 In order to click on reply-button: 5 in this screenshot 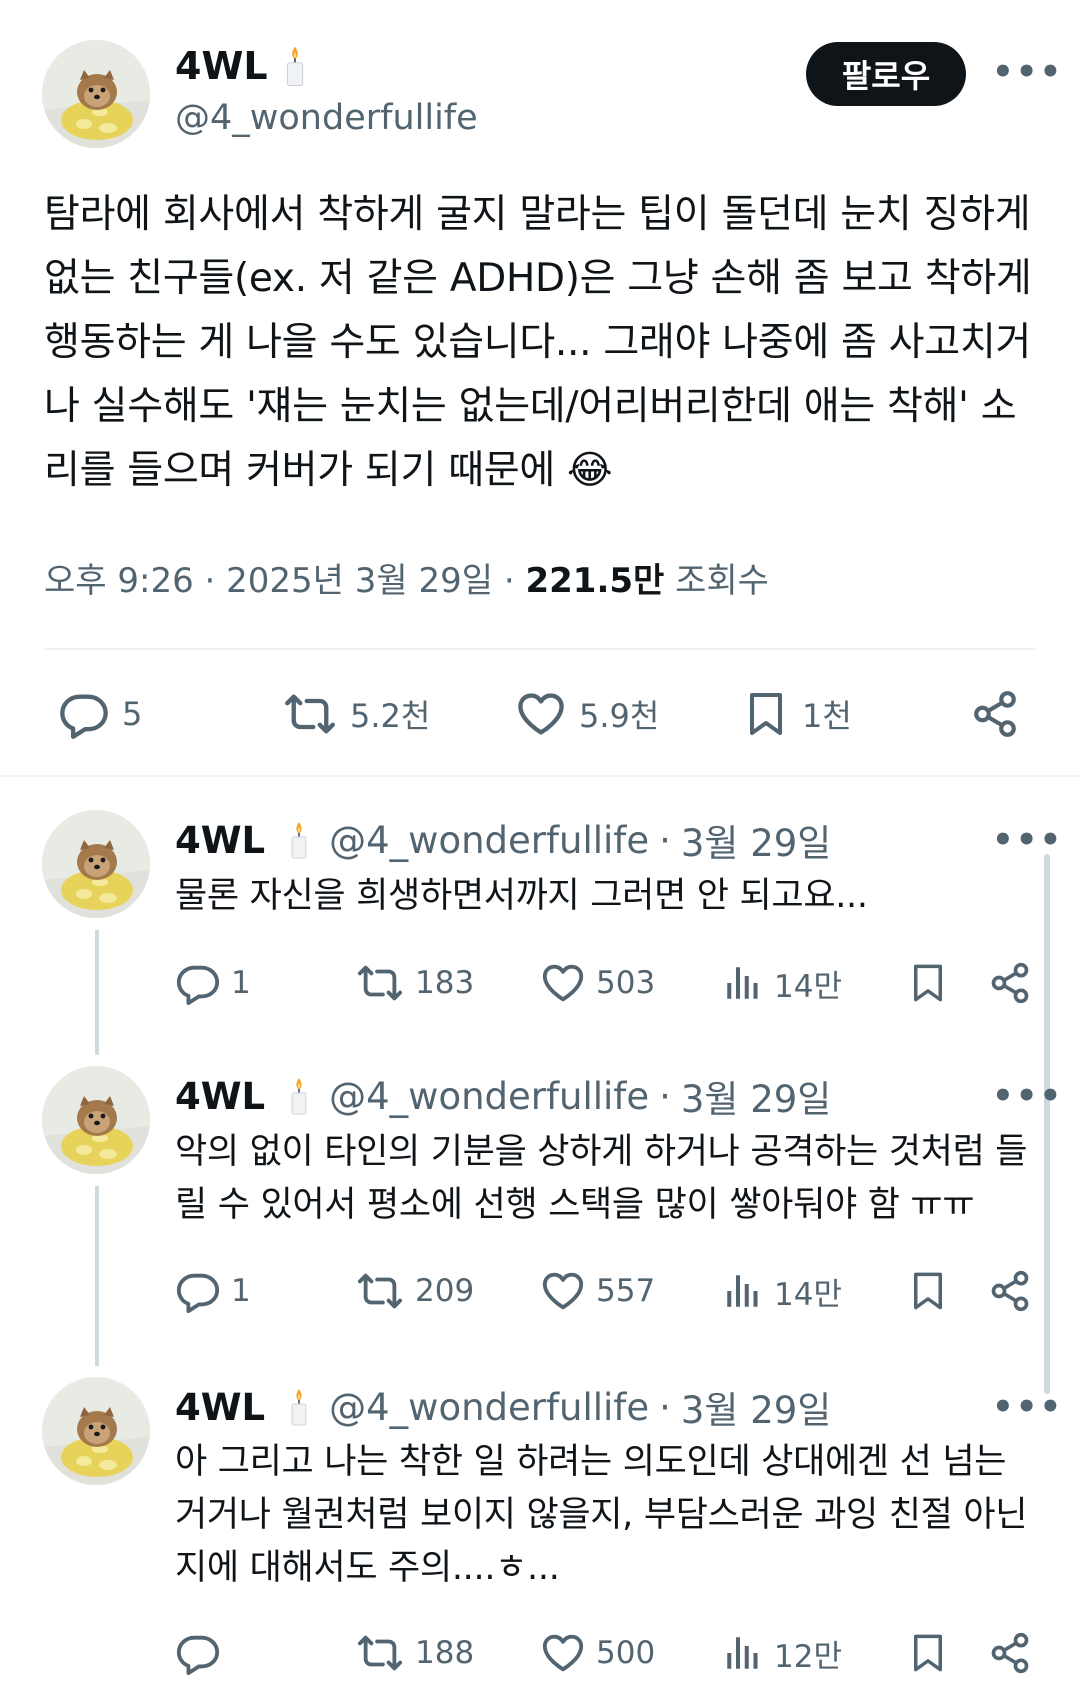, I will do `click(100, 714)`.